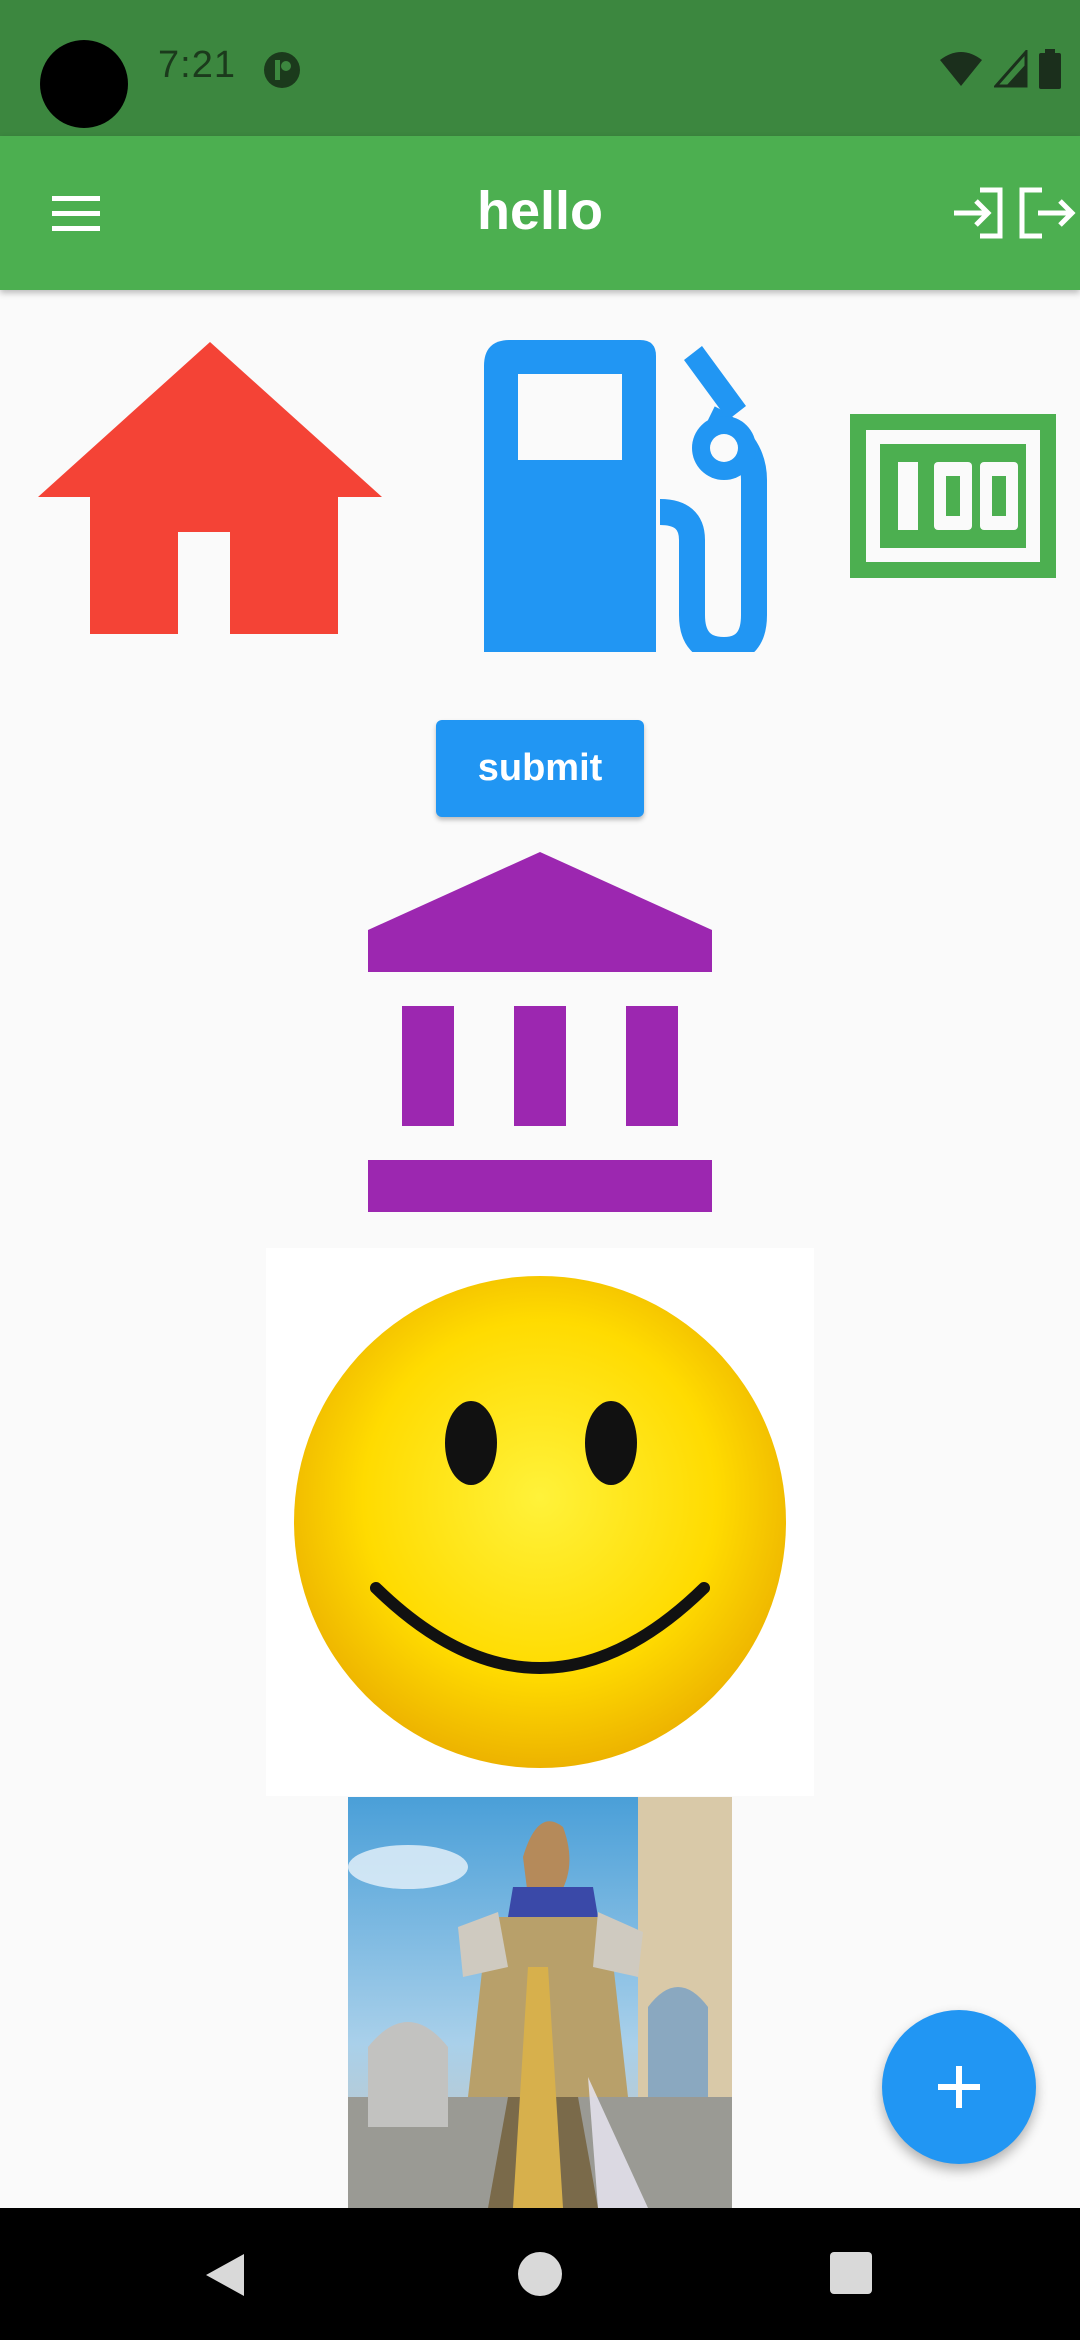 Image resolution: width=1080 pixels, height=2340 pixels. I want to click on signal-icon, so click(1011, 69).